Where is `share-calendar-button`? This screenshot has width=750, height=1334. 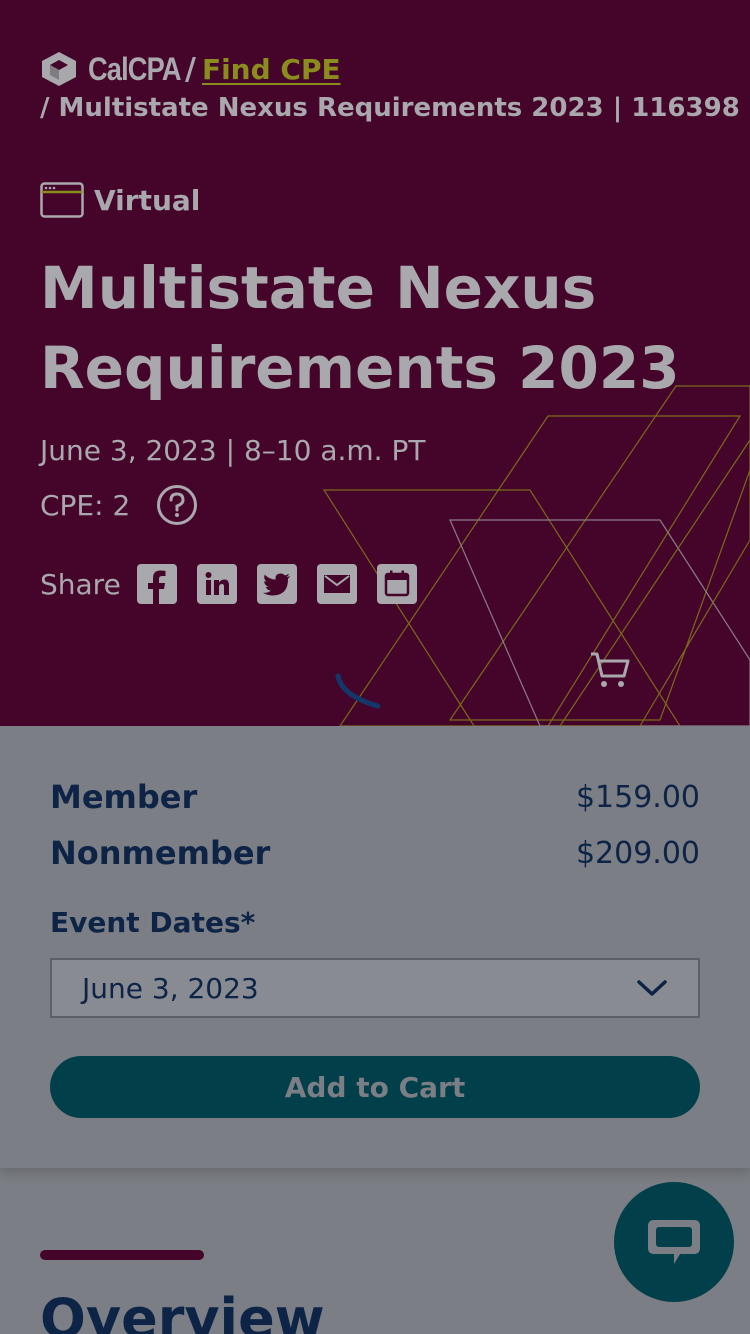
share-calendar-button is located at coordinates (396, 584).